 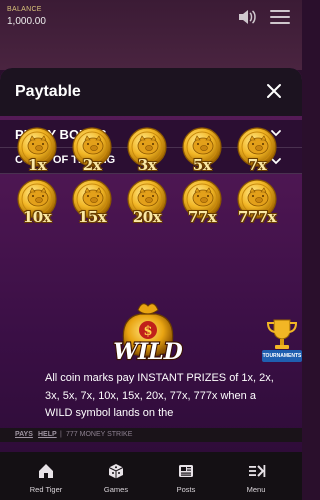 What do you see at coordinates (247, 17) in the screenshot?
I see `speaker-icon` at bounding box center [247, 17].